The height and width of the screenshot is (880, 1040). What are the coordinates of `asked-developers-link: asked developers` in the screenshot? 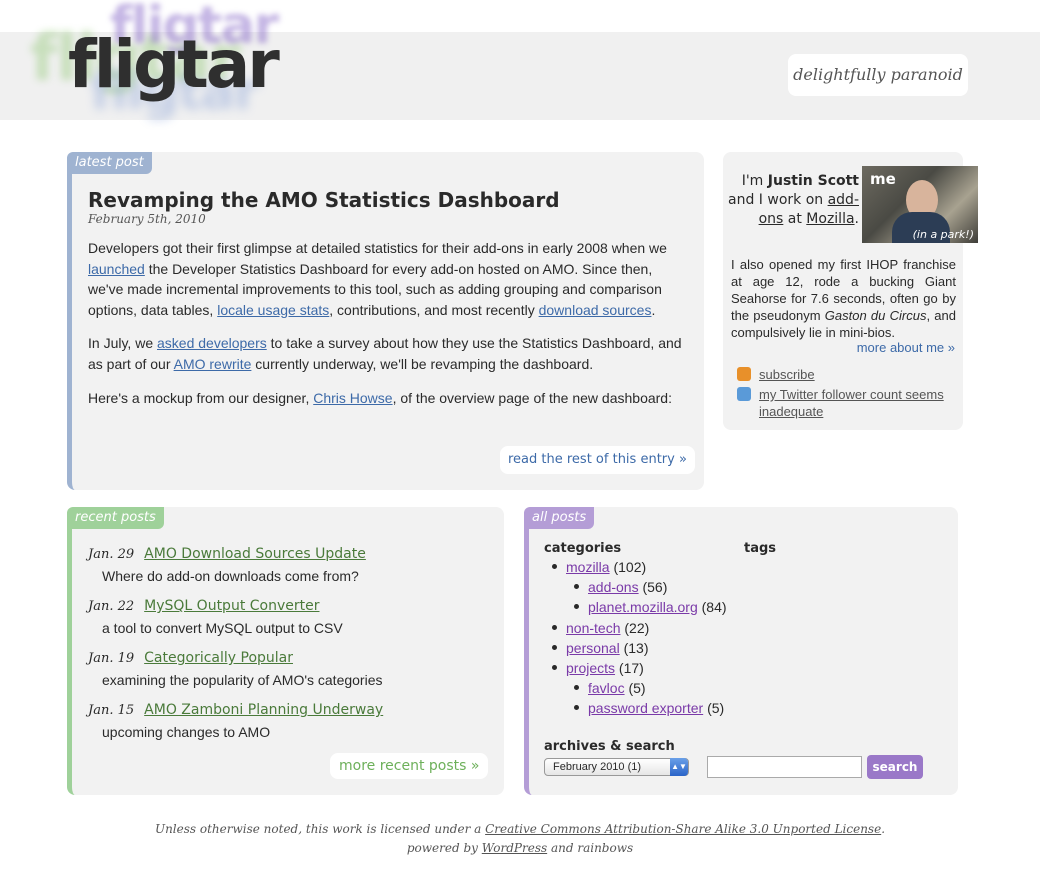 It's located at (212, 343).